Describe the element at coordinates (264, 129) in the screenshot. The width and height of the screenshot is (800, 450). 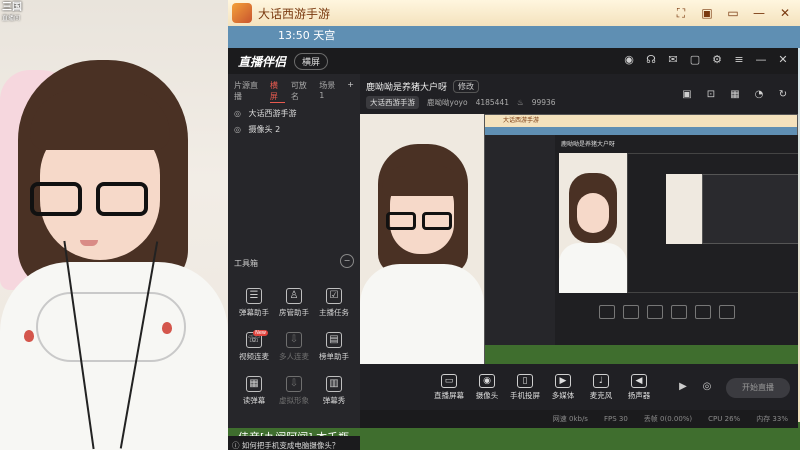
I see `source-label: 摄像头 2` at that location.